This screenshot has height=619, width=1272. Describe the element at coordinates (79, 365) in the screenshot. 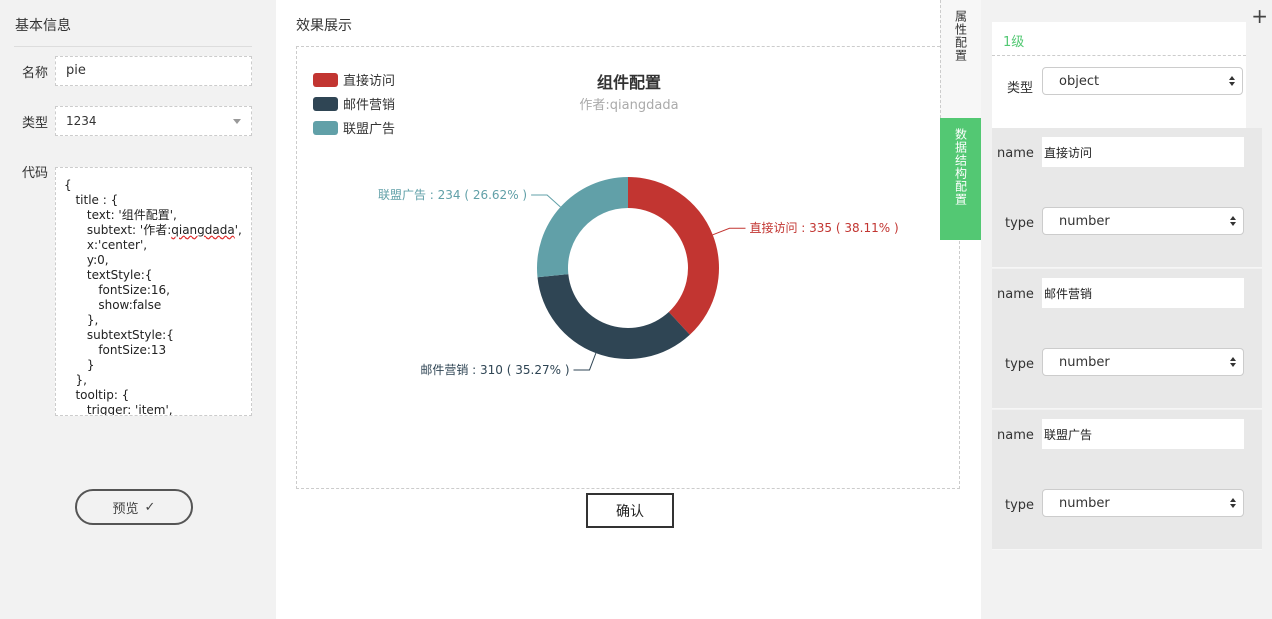

I see `code-line: }` at that location.